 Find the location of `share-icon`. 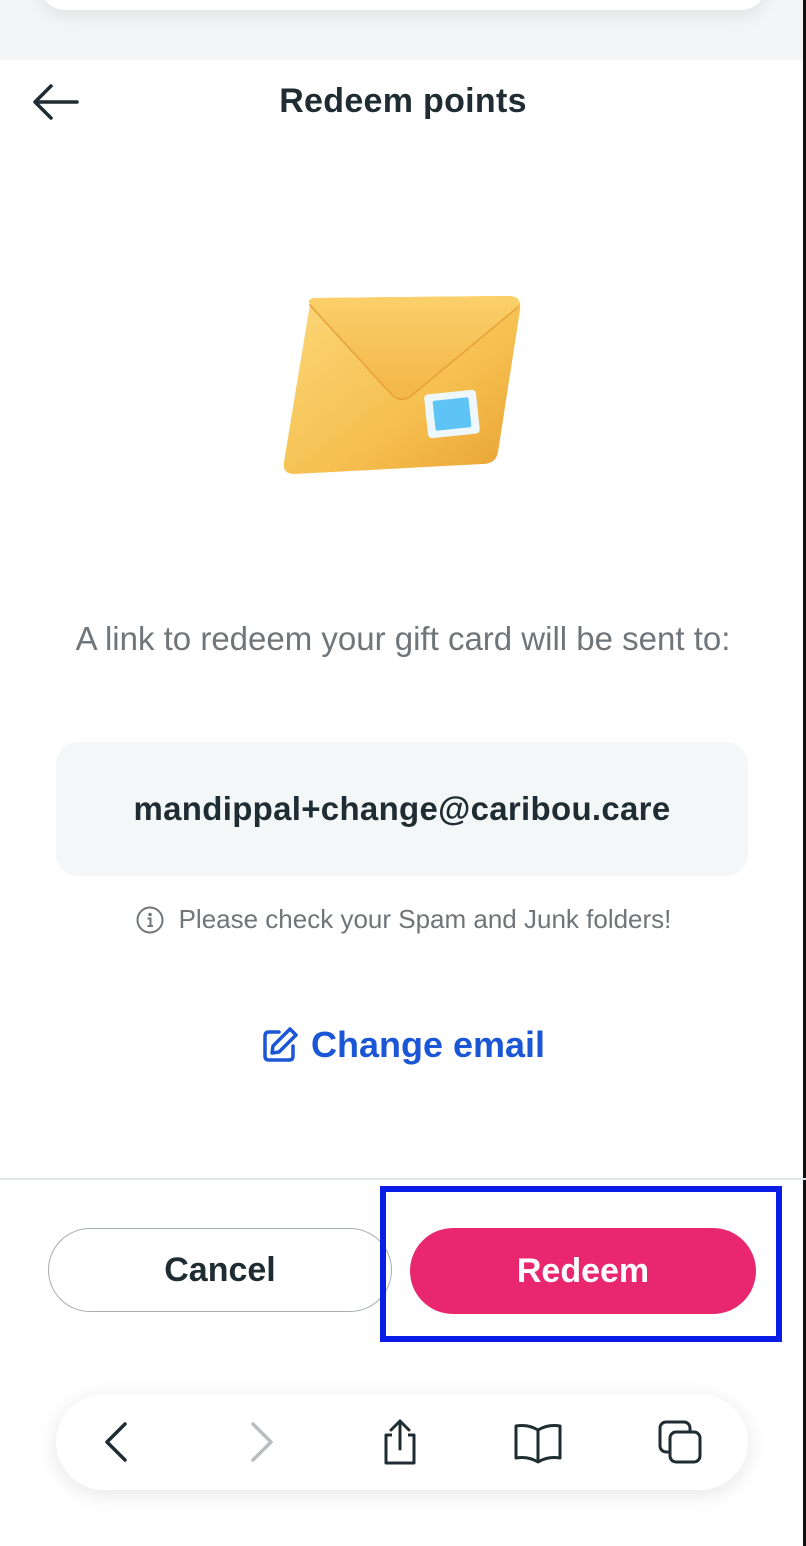

share-icon is located at coordinates (400, 1442).